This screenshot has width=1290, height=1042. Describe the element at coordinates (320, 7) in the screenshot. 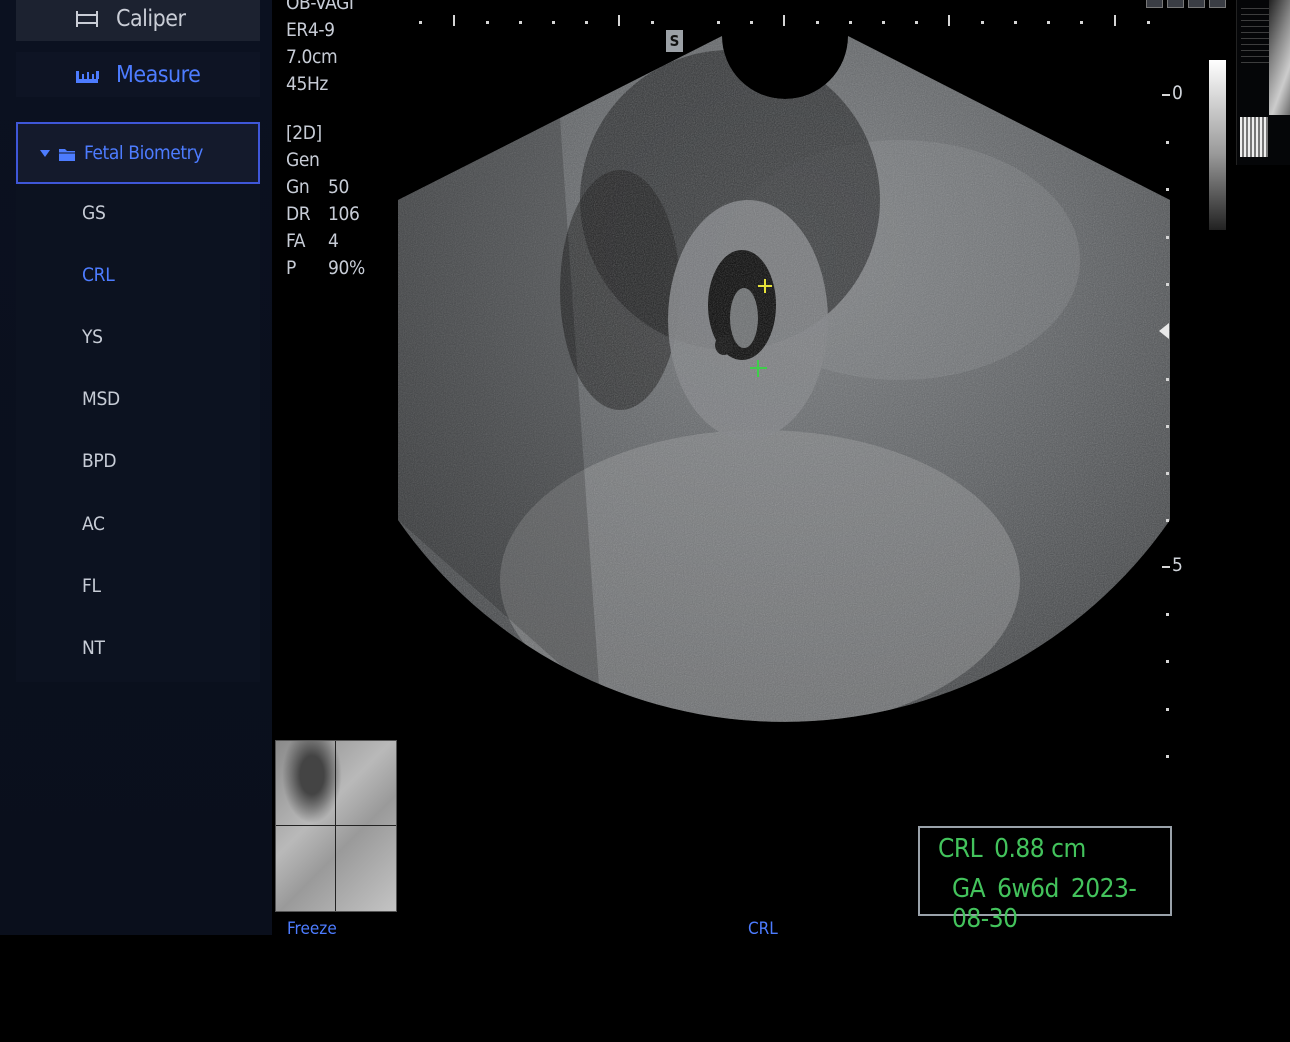

I see `preset-name: OB-VAGI` at that location.